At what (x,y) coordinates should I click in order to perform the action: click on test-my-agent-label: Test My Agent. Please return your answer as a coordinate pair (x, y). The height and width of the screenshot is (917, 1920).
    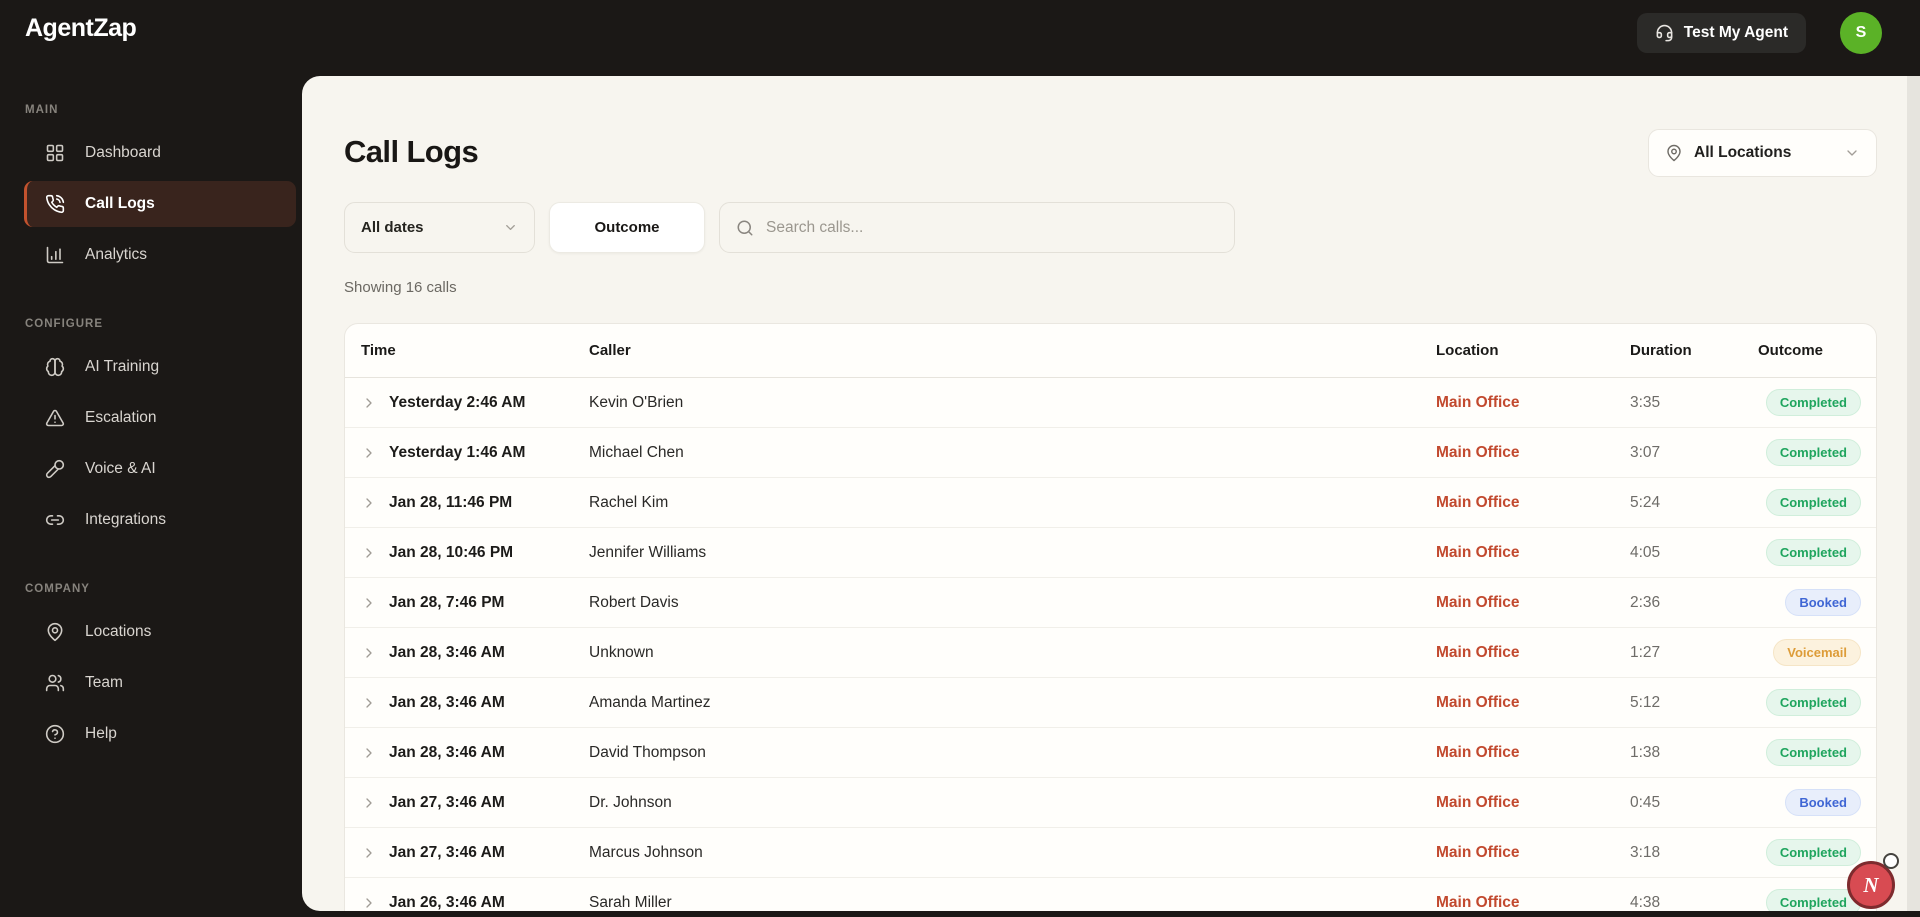
    Looking at the image, I should click on (1735, 32).